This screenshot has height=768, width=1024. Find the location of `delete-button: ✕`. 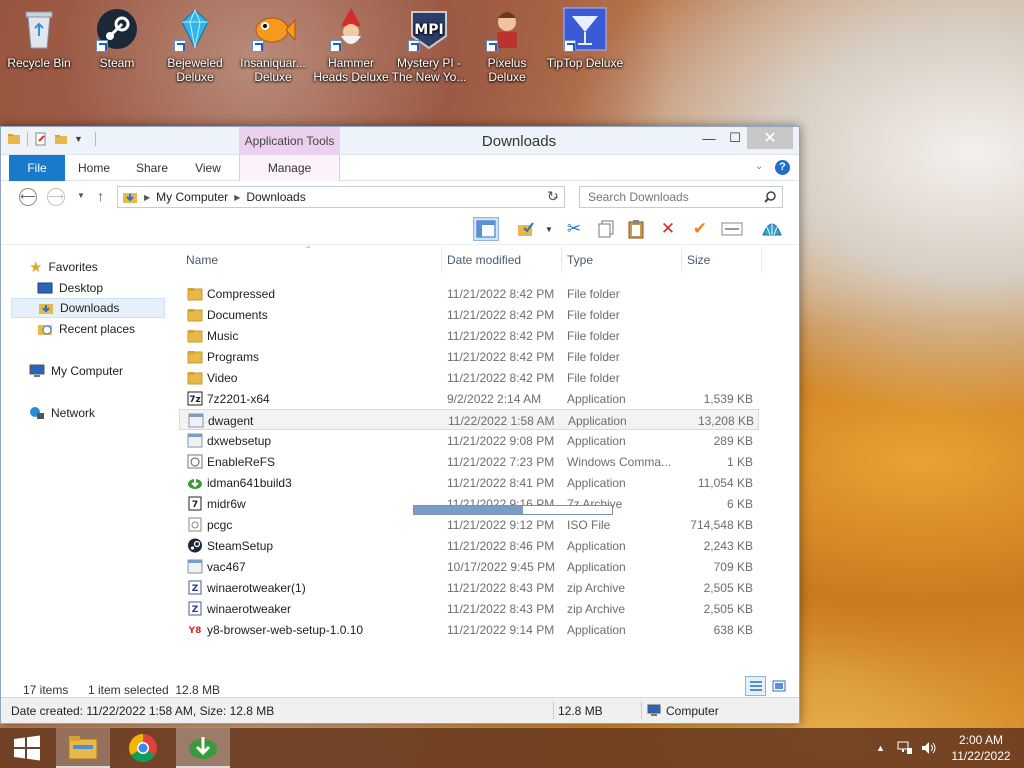

delete-button: ✕ is located at coordinates (668, 229).